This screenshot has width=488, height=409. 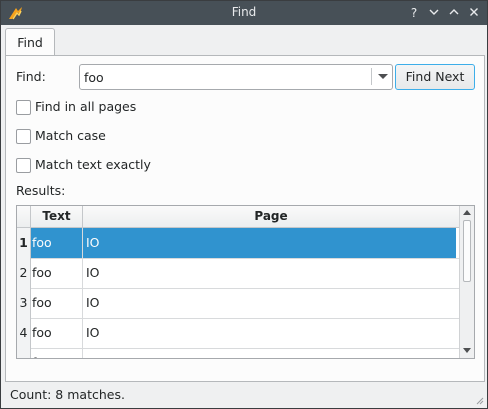 What do you see at coordinates (23, 107) in the screenshot?
I see `find-in-all-pages-checkbox` at bounding box center [23, 107].